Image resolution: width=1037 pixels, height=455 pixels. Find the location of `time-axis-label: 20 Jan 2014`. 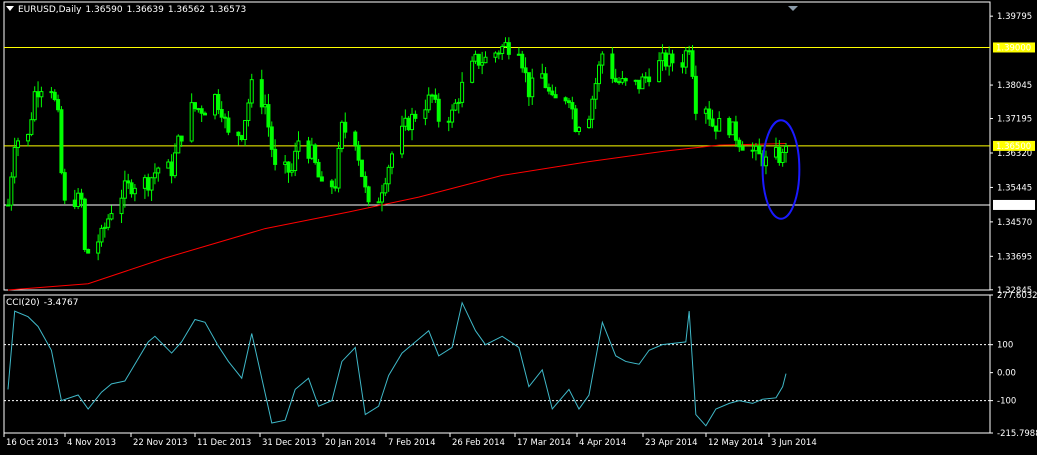

time-axis-label: 20 Jan 2014 is located at coordinates (350, 443).